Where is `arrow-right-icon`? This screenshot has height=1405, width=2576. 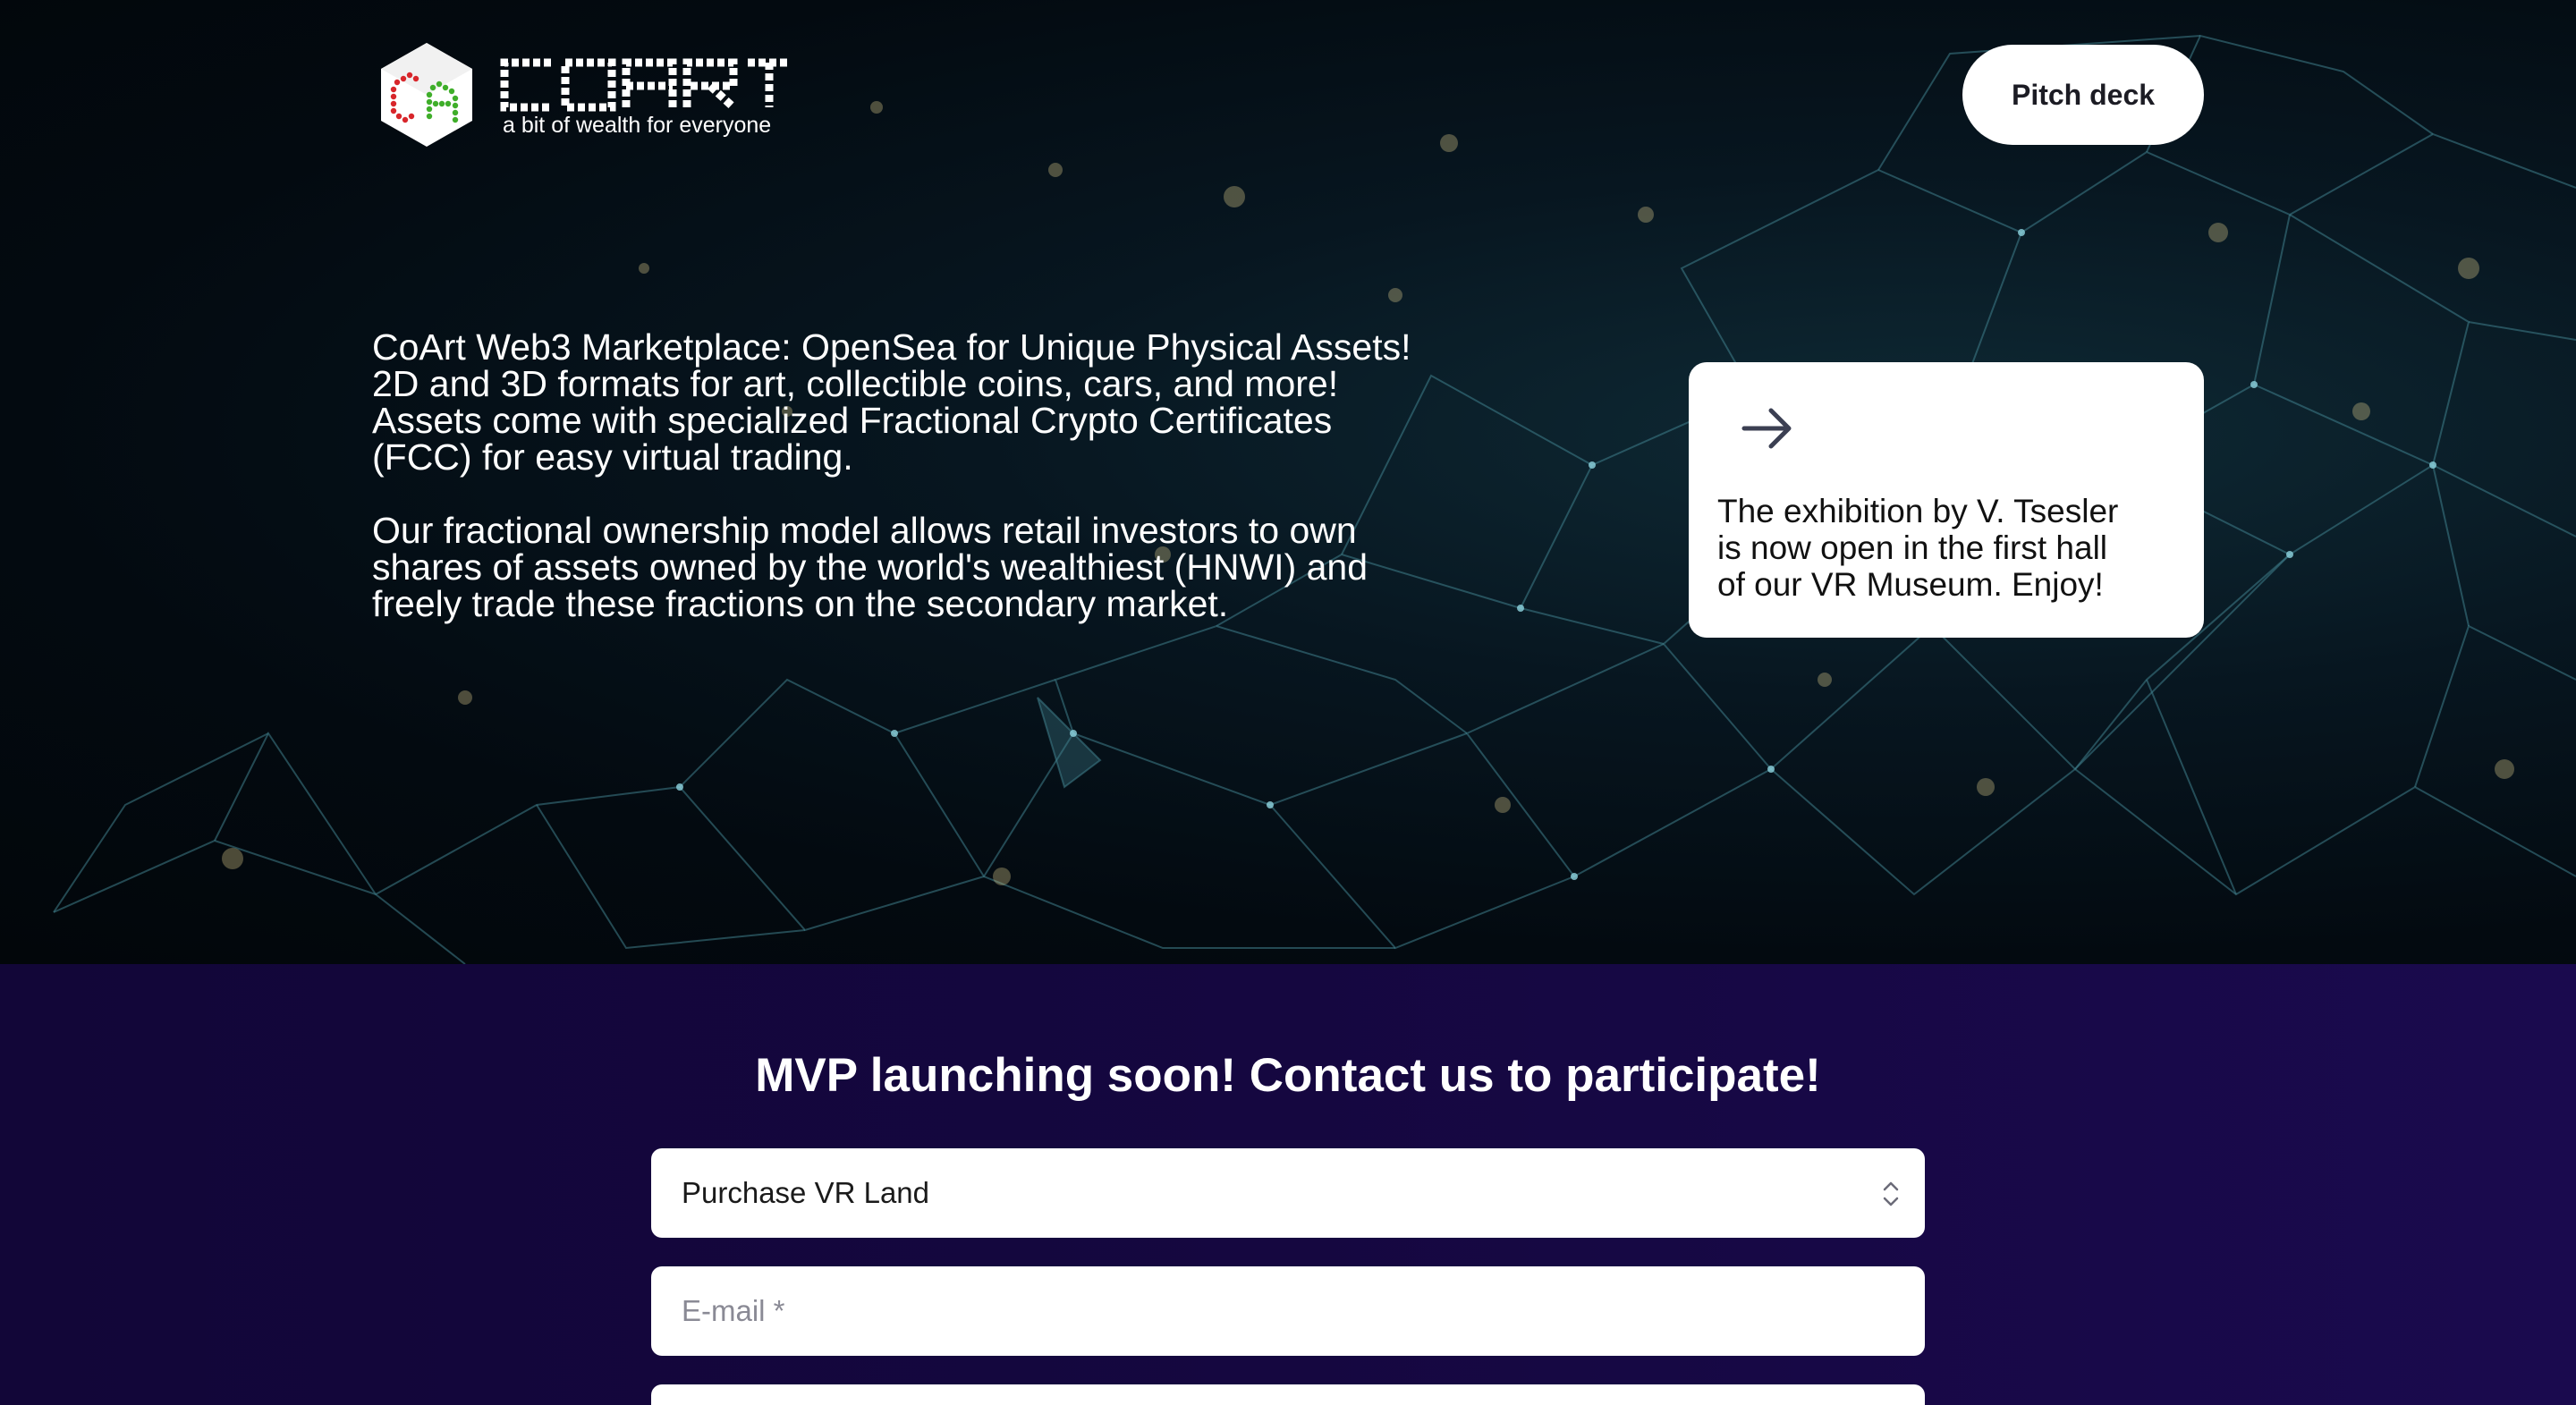 arrow-right-icon is located at coordinates (1767, 429).